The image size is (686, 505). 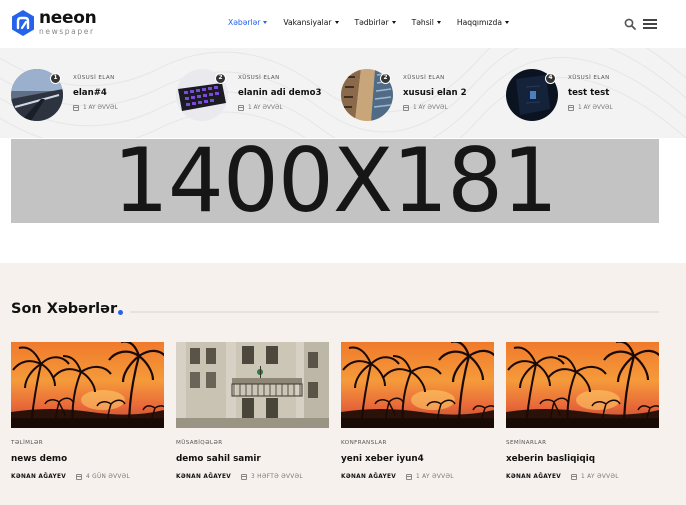 What do you see at coordinates (39, 459) in the screenshot?
I see `news-card-title: news demo` at bounding box center [39, 459].